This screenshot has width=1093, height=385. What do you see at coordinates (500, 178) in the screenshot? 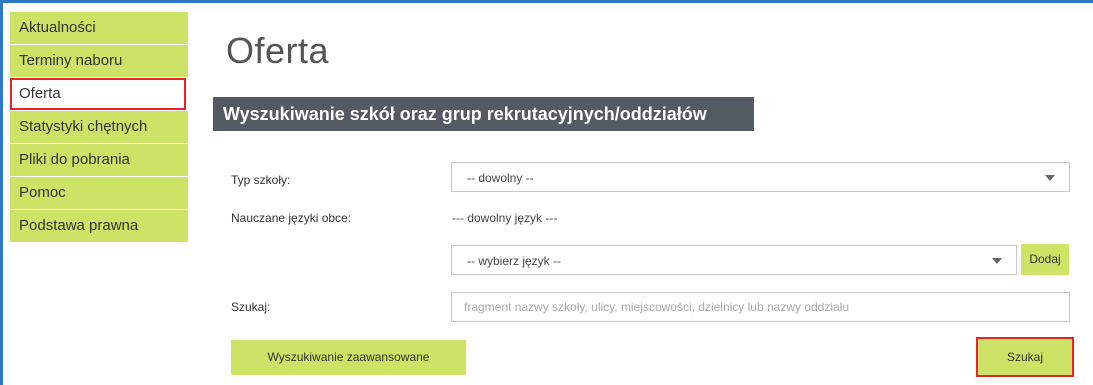
I see `school-type-value: -- dowolny --` at bounding box center [500, 178].